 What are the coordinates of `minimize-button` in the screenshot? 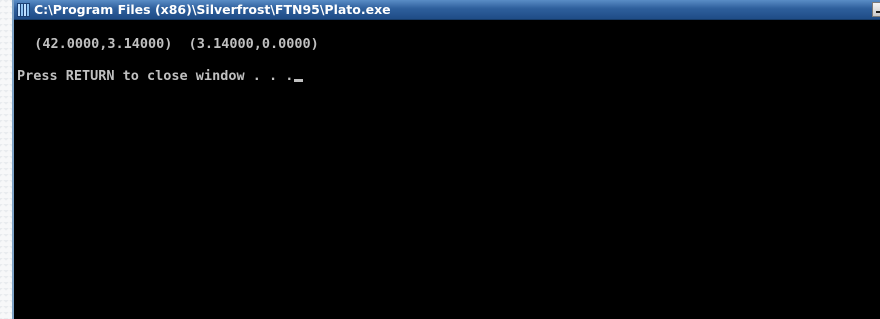 It's located at (876, 9).